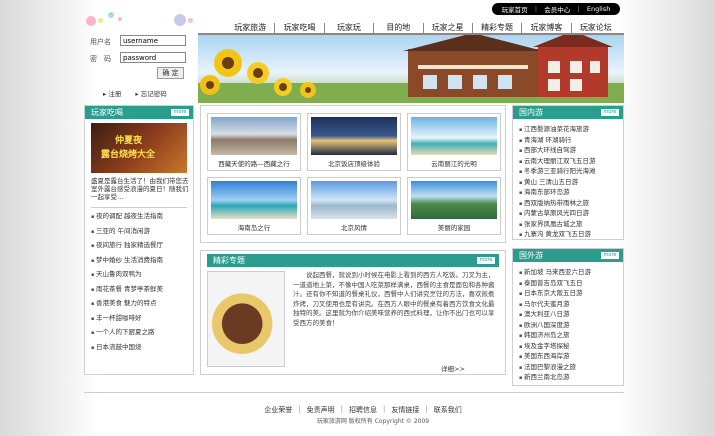  I want to click on banner-sunflower-house-image, so click(411, 69).